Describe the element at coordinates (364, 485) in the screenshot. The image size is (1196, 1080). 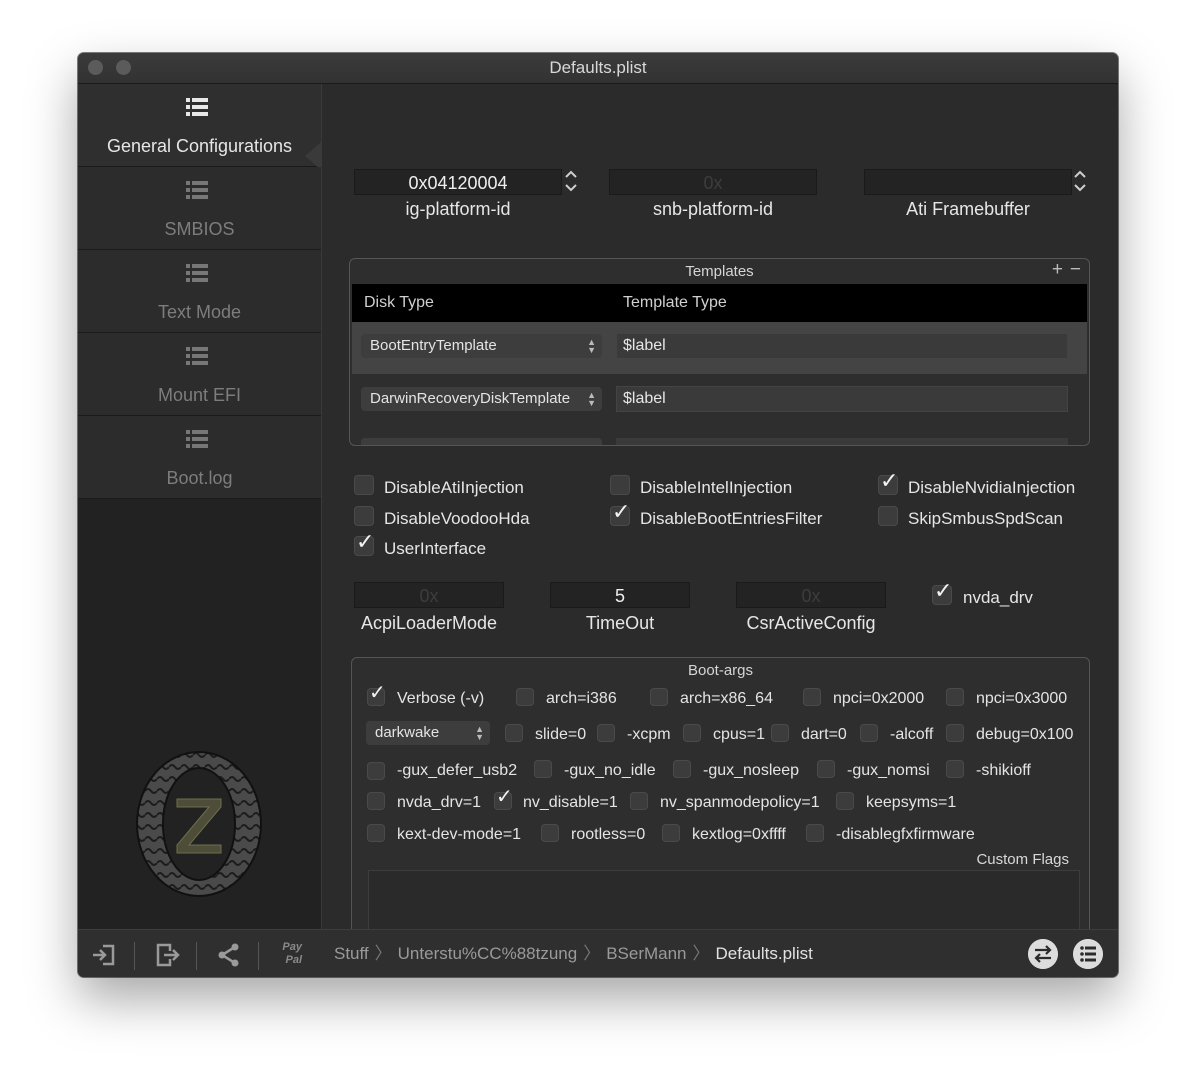
I see `disable-ati-injection-checkbox` at that location.